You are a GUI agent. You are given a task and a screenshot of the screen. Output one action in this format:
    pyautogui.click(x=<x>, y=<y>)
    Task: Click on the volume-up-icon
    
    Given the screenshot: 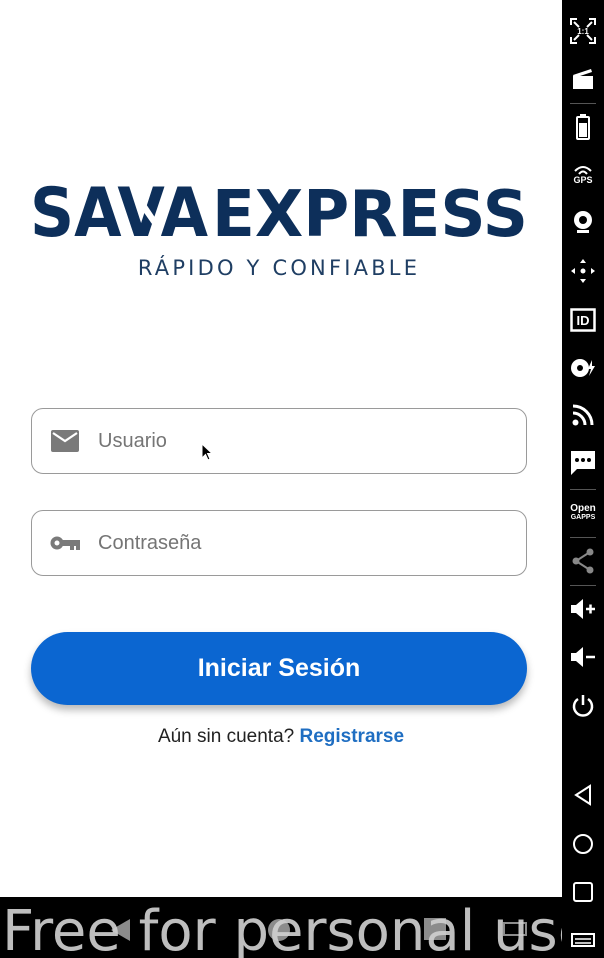 What is the action you would take?
    pyautogui.click(x=583, y=609)
    